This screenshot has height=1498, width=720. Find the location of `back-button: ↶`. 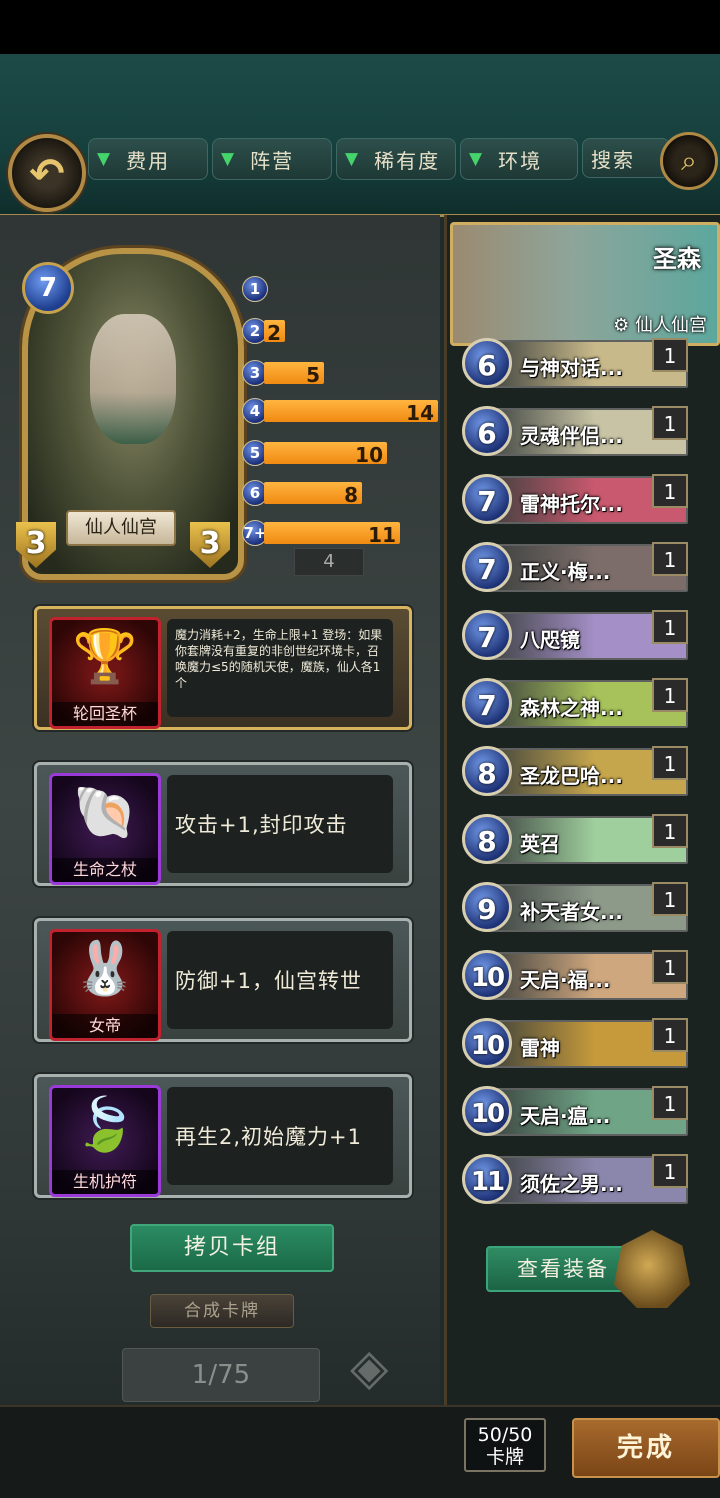

back-button: ↶ is located at coordinates (47, 173).